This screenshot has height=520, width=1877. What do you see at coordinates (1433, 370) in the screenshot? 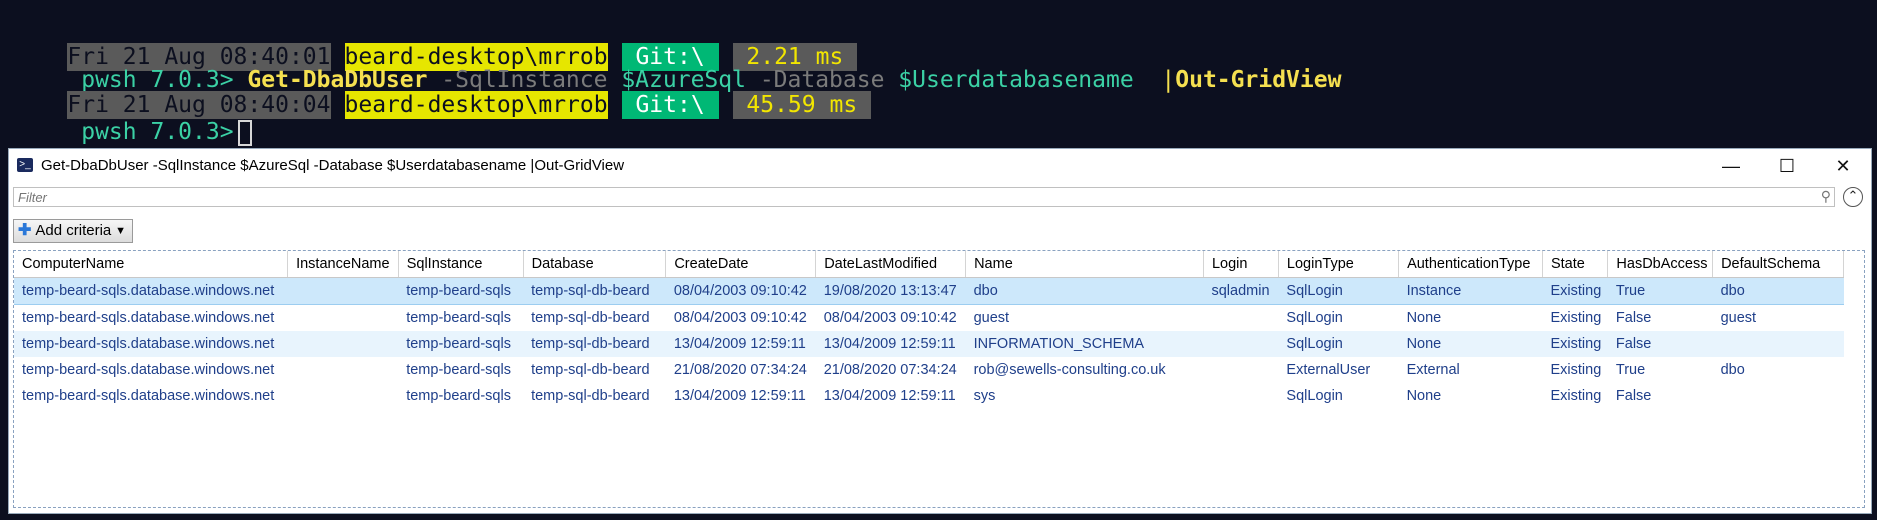
I see `cell: External` at bounding box center [1433, 370].